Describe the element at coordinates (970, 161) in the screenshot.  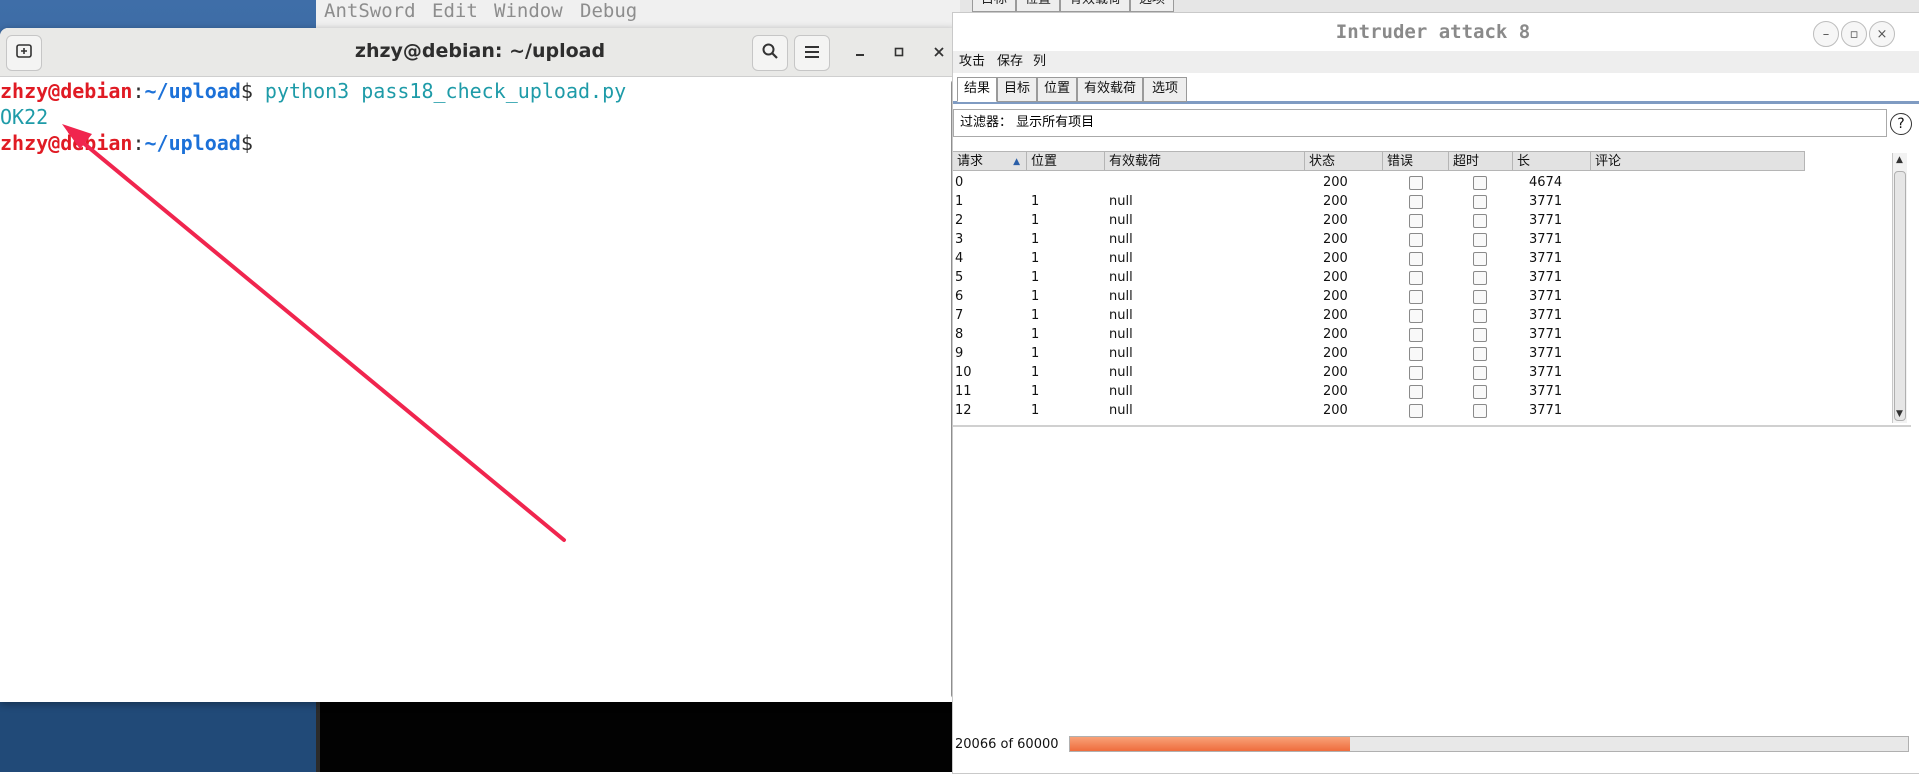
I see `column-header-label: 请求` at that location.